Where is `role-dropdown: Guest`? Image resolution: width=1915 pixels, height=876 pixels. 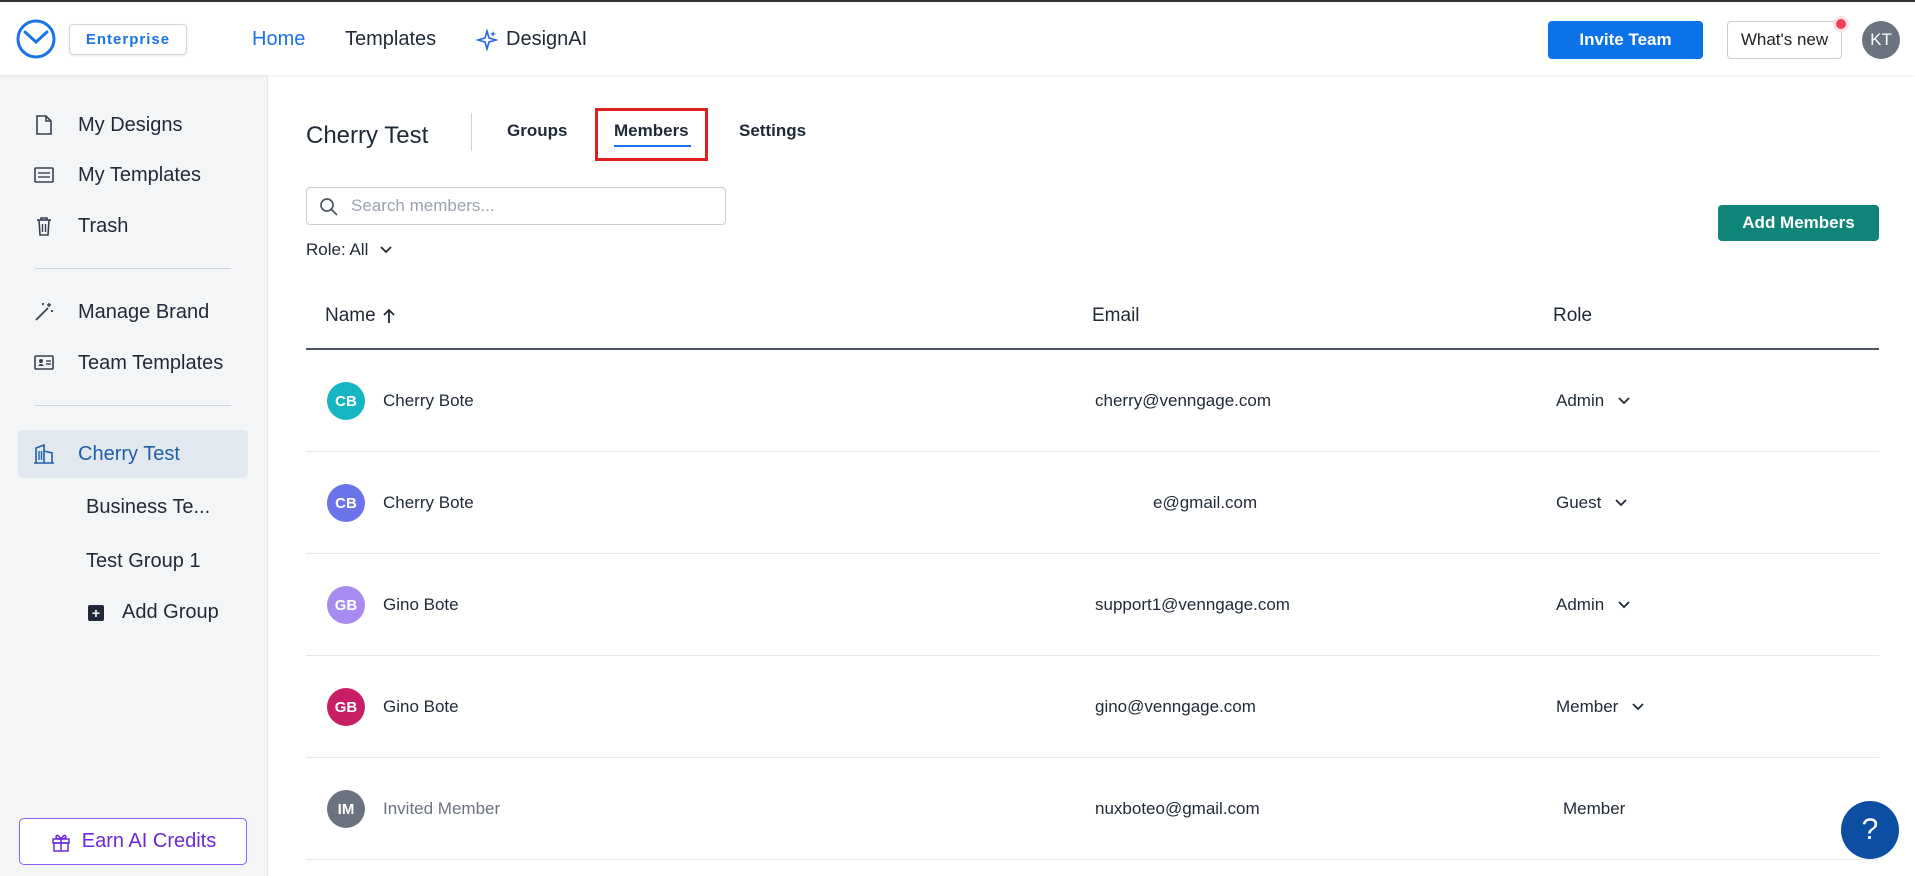
role-dropdown: Guest is located at coordinates (1592, 503).